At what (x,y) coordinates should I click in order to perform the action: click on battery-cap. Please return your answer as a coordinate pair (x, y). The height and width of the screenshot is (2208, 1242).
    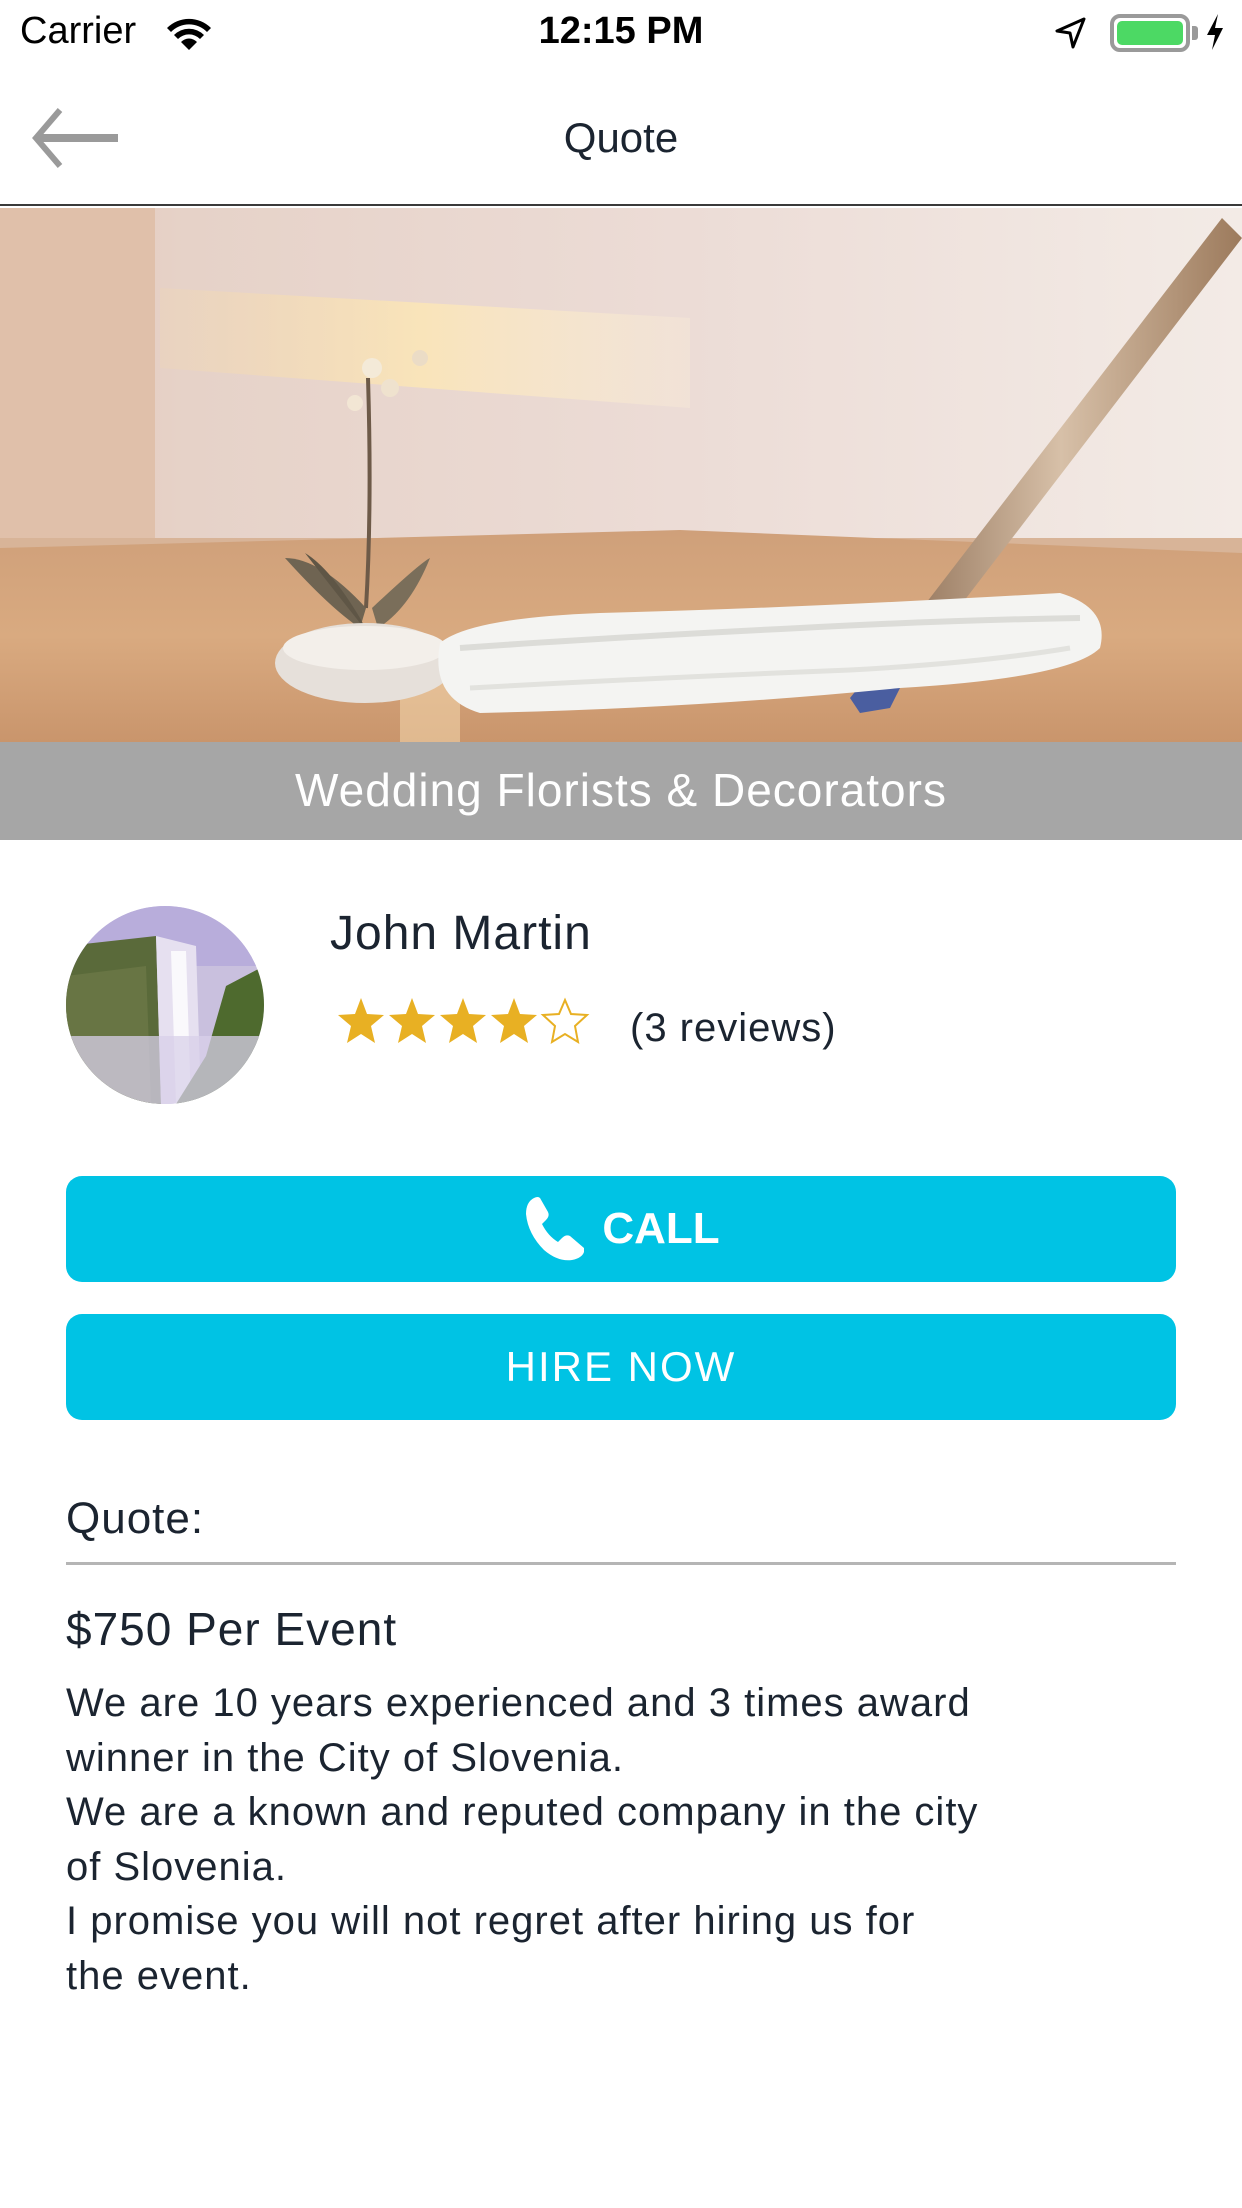
    Looking at the image, I should click on (1195, 33).